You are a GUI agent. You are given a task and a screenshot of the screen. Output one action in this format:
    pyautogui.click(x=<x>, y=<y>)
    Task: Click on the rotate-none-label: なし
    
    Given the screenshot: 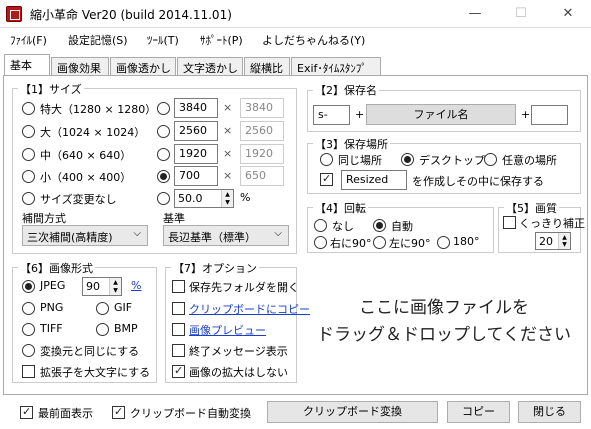 What is the action you would take?
    pyautogui.click(x=343, y=226)
    